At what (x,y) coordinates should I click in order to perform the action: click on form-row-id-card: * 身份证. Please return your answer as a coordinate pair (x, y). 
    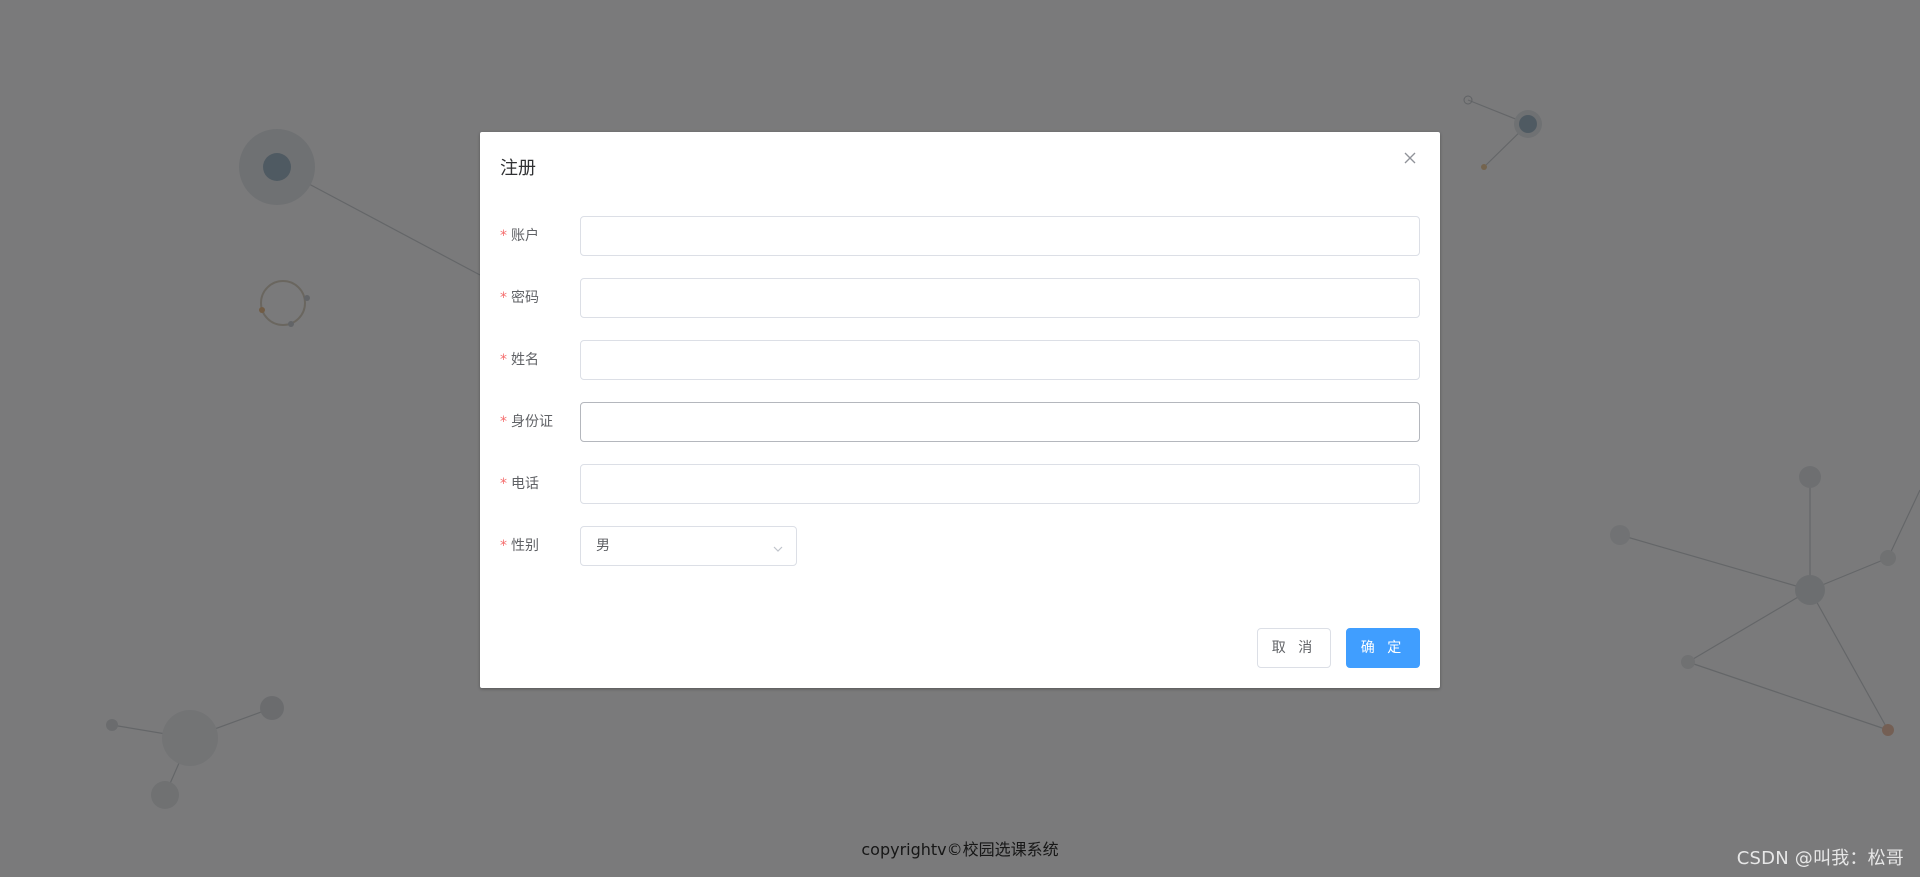
    Looking at the image, I should click on (960, 422).